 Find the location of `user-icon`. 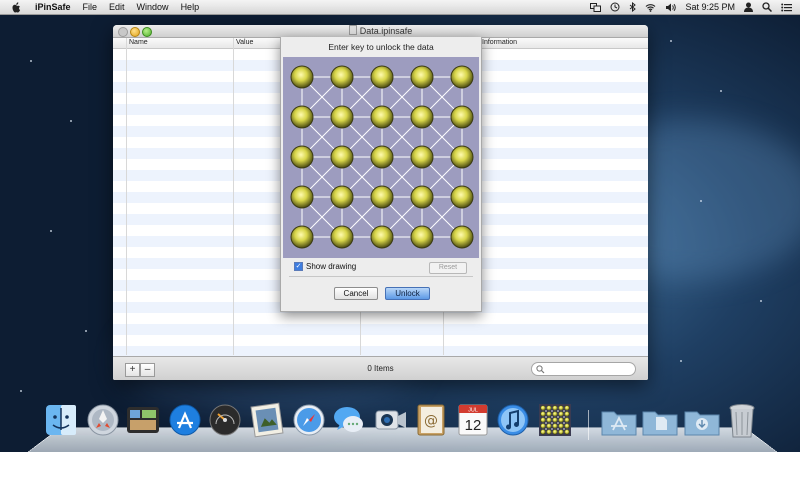

user-icon is located at coordinates (748, 7).